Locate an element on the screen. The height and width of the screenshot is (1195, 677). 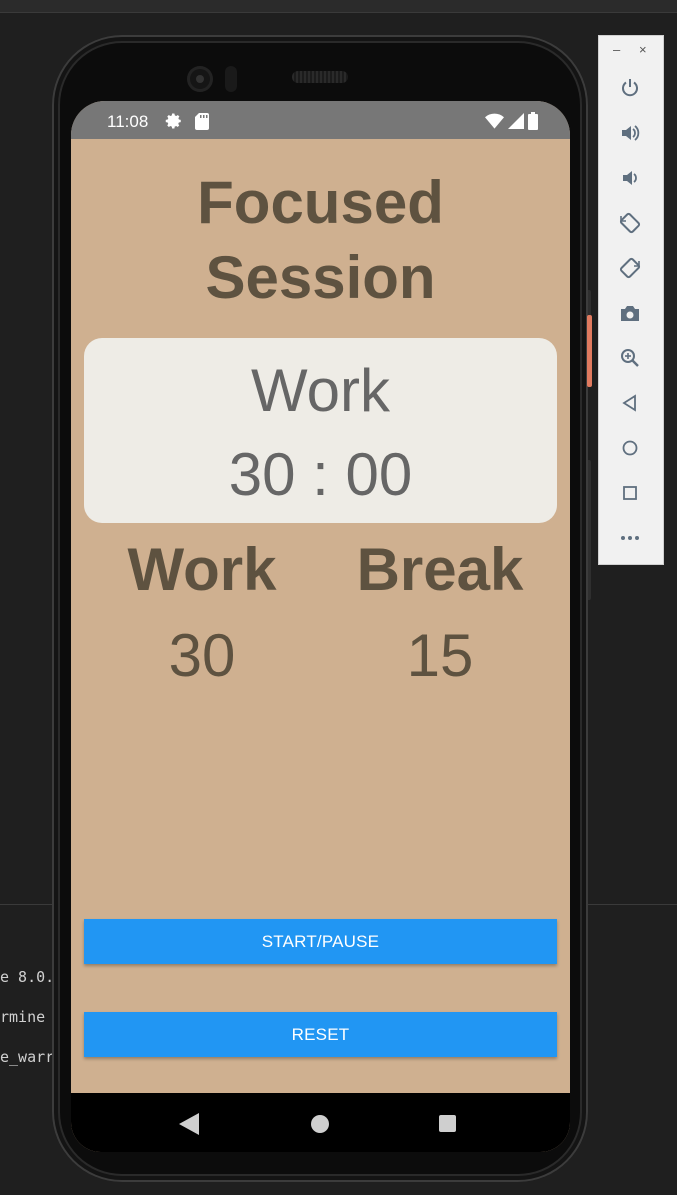
work-label: Work is located at coordinates (202, 569).